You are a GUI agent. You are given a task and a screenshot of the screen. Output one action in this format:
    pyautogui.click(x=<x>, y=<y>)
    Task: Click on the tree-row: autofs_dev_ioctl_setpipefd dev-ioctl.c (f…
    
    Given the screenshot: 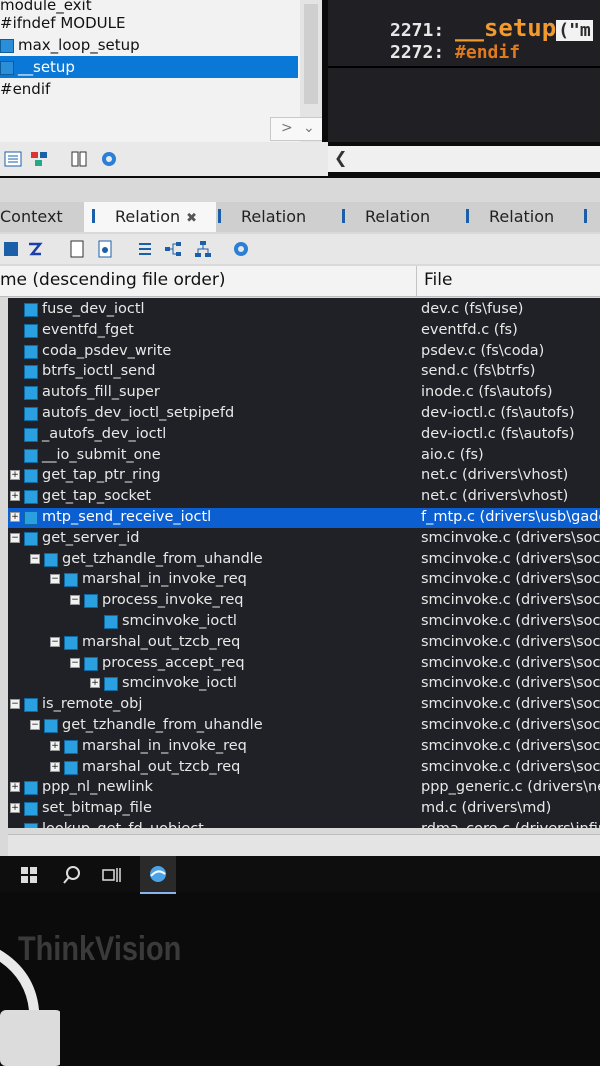 What is the action you would take?
    pyautogui.click(x=304, y=414)
    